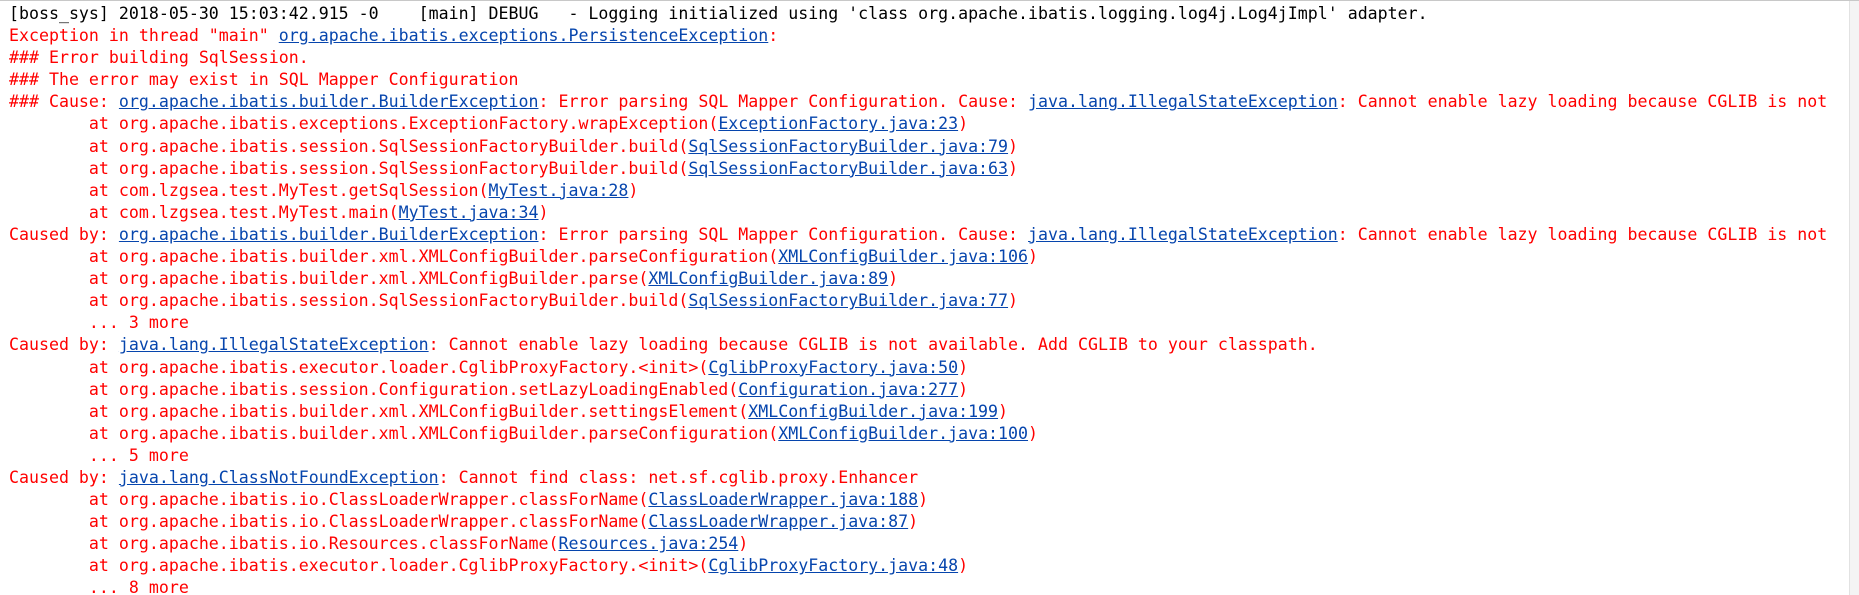  Describe the element at coordinates (838, 123) in the screenshot. I see `stack-trace-link: ExceptionFactory.java:23` at that location.